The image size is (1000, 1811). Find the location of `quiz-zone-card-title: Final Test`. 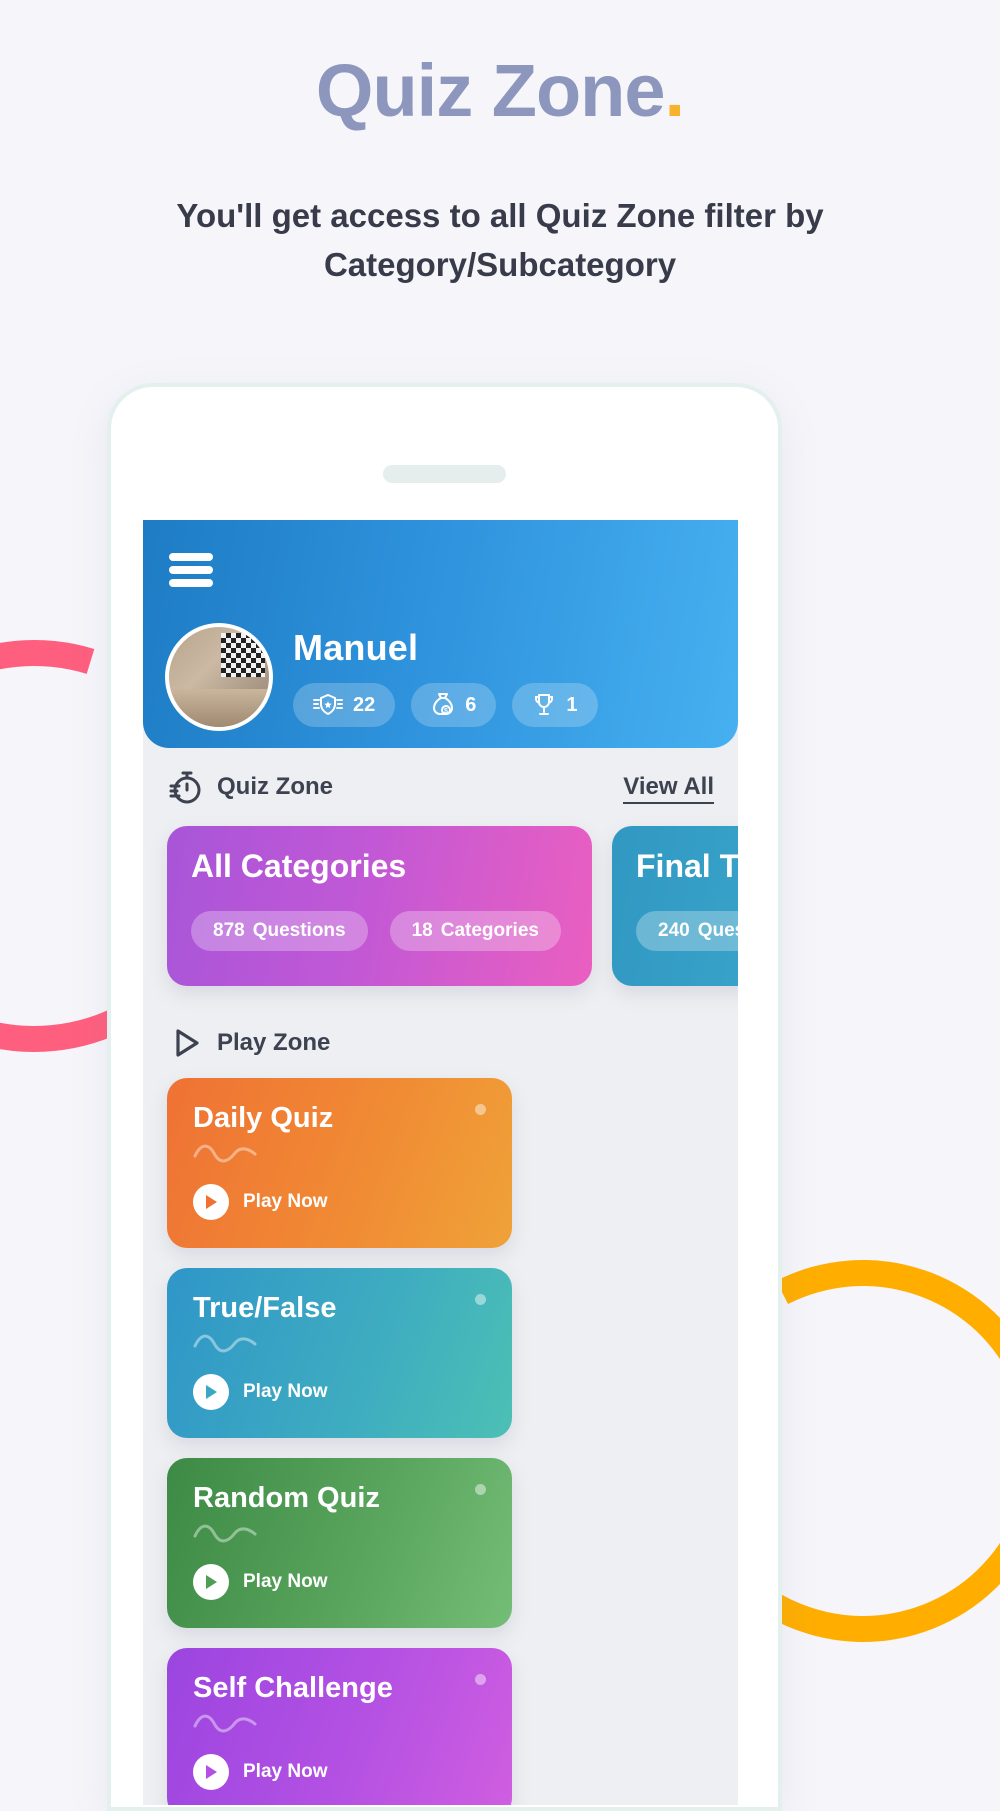

quiz-zone-card-title: Final Test is located at coordinates (687, 866).